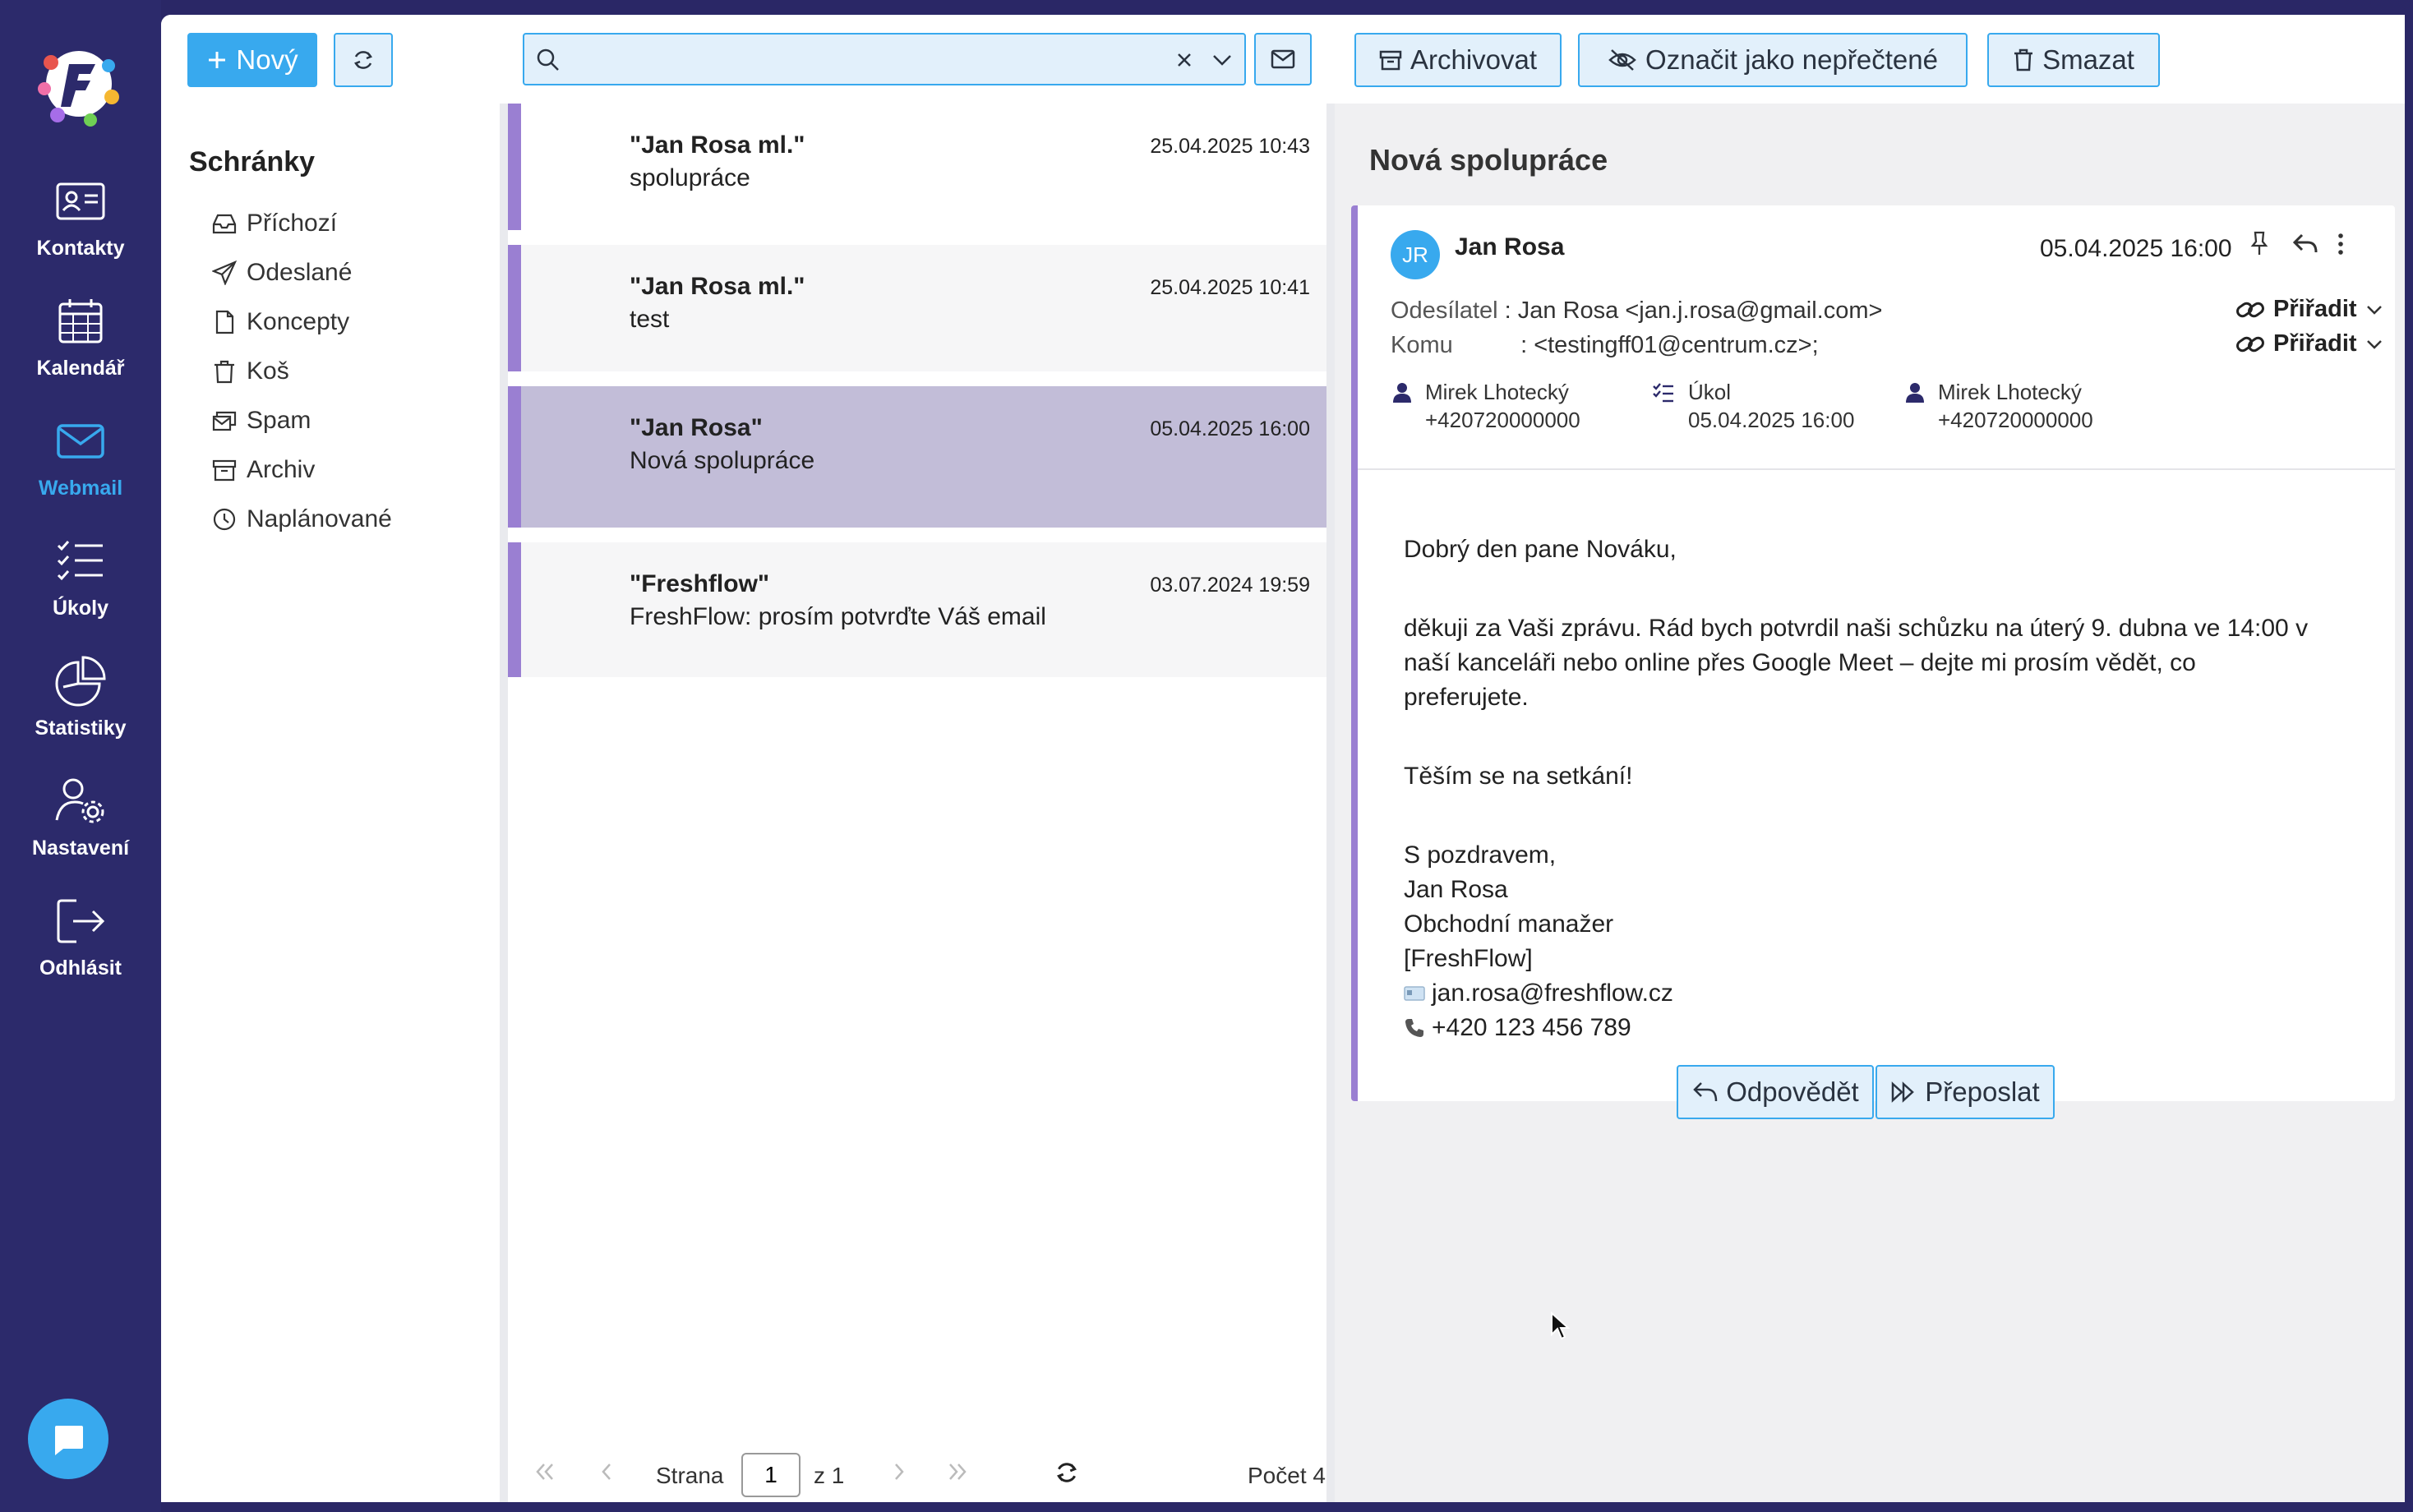  Describe the element at coordinates (1518, 777) in the screenshot. I see `body-paragraph: Těším se na setkání!` at that location.